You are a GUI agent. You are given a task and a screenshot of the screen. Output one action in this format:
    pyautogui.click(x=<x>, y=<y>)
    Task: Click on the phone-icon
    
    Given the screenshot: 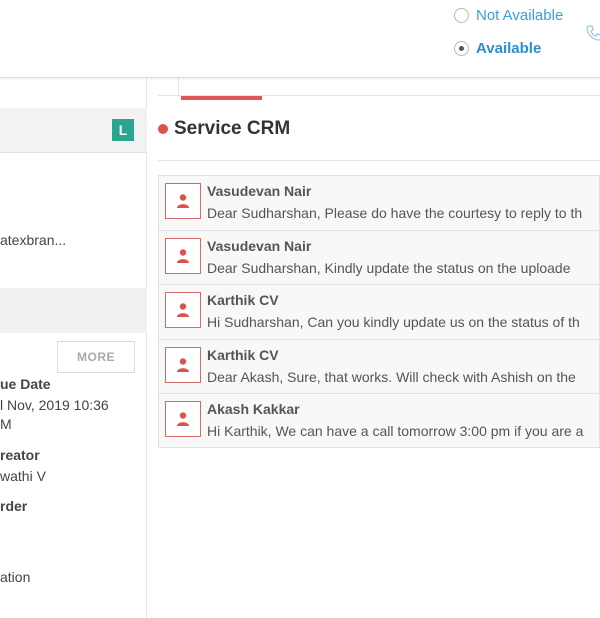 What is the action you would take?
    pyautogui.click(x=592, y=34)
    